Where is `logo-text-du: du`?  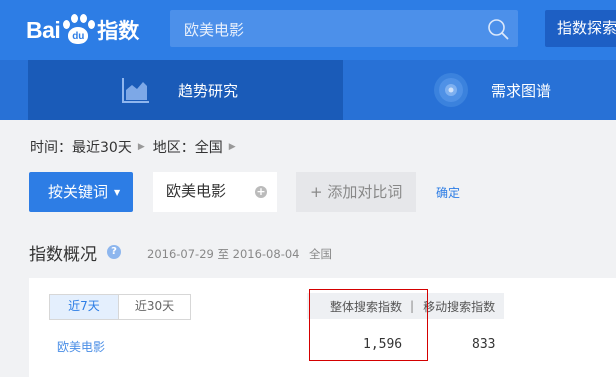 logo-text-du: du is located at coordinates (78, 35).